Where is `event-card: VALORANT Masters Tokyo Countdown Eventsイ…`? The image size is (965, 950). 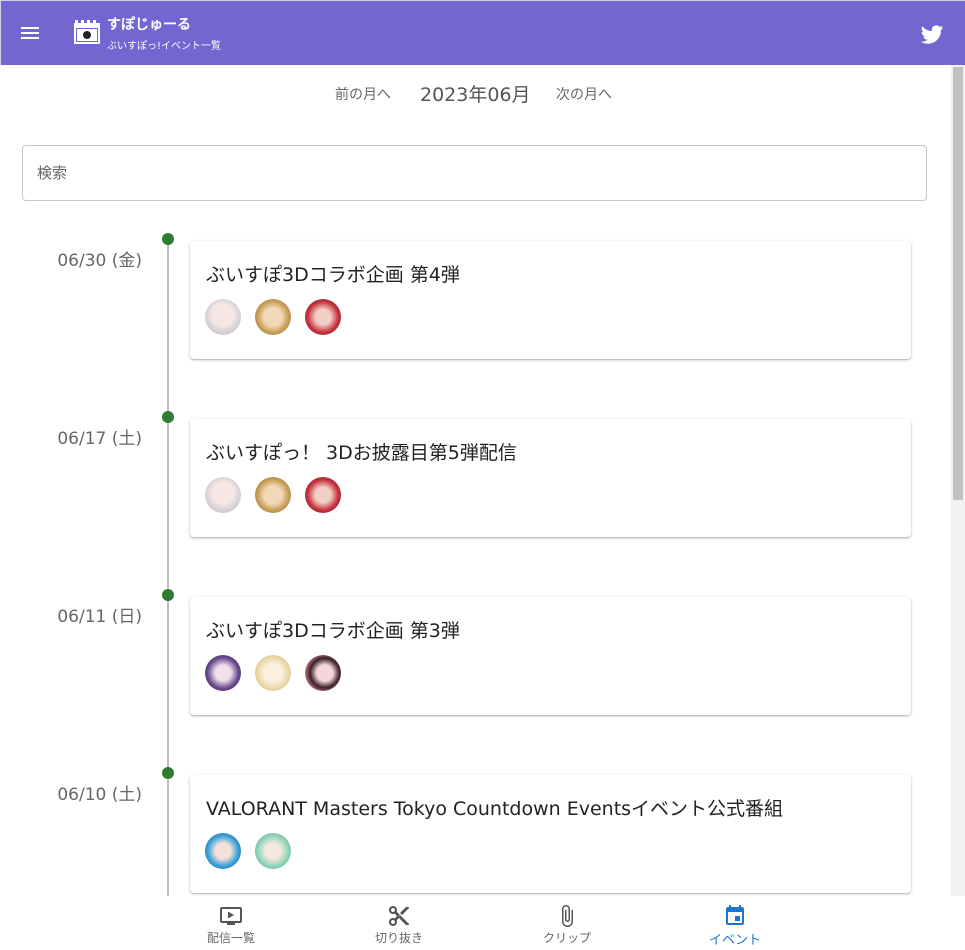 event-card: VALORANT Masters Tokyo Countdown Eventsイ… is located at coordinates (550, 834).